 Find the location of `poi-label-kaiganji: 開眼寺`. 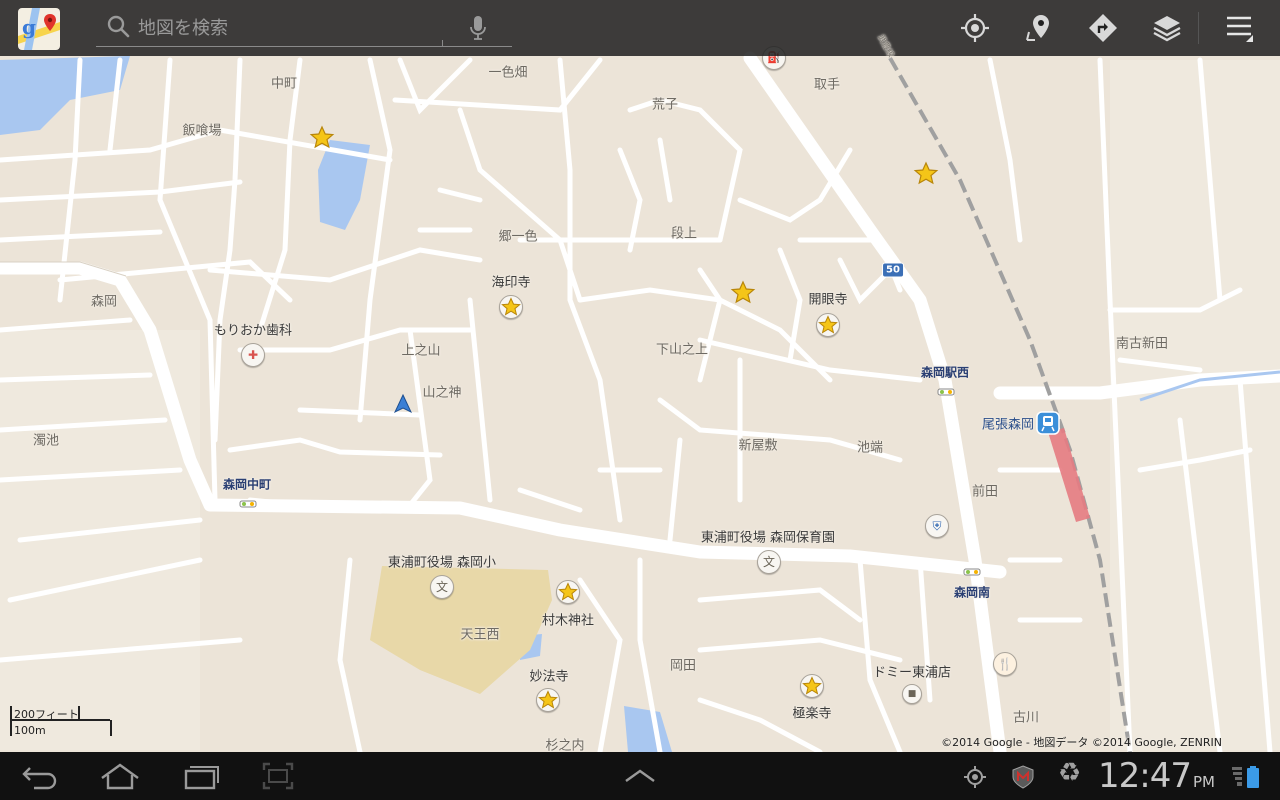

poi-label-kaiganji: 開眼寺 is located at coordinates (827, 298).